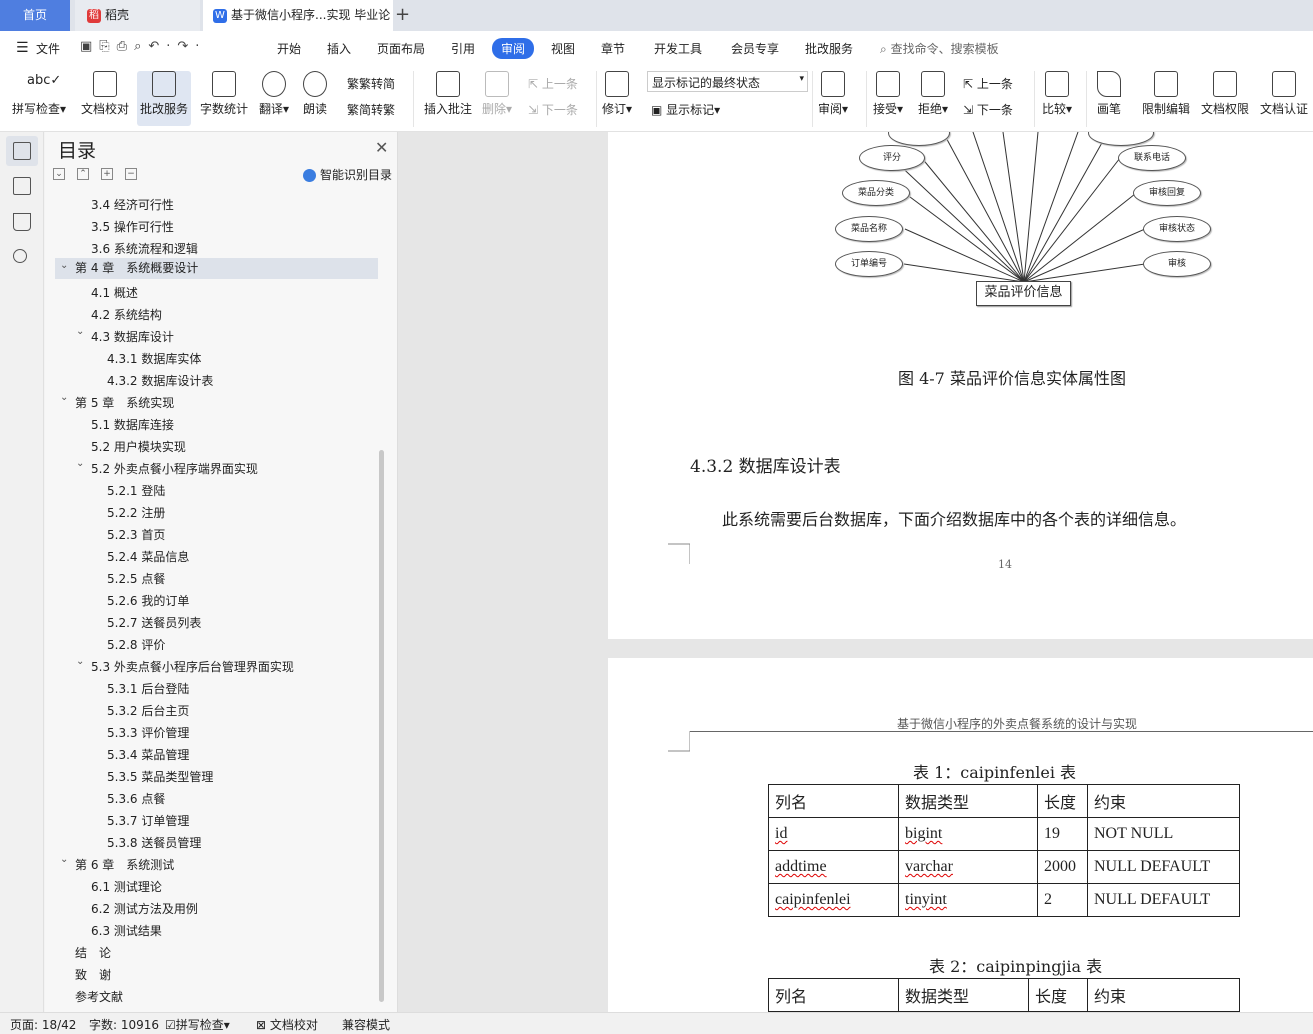  What do you see at coordinates (224, 94) in the screenshot?
I see `word-count-button: 字数统计` at bounding box center [224, 94].